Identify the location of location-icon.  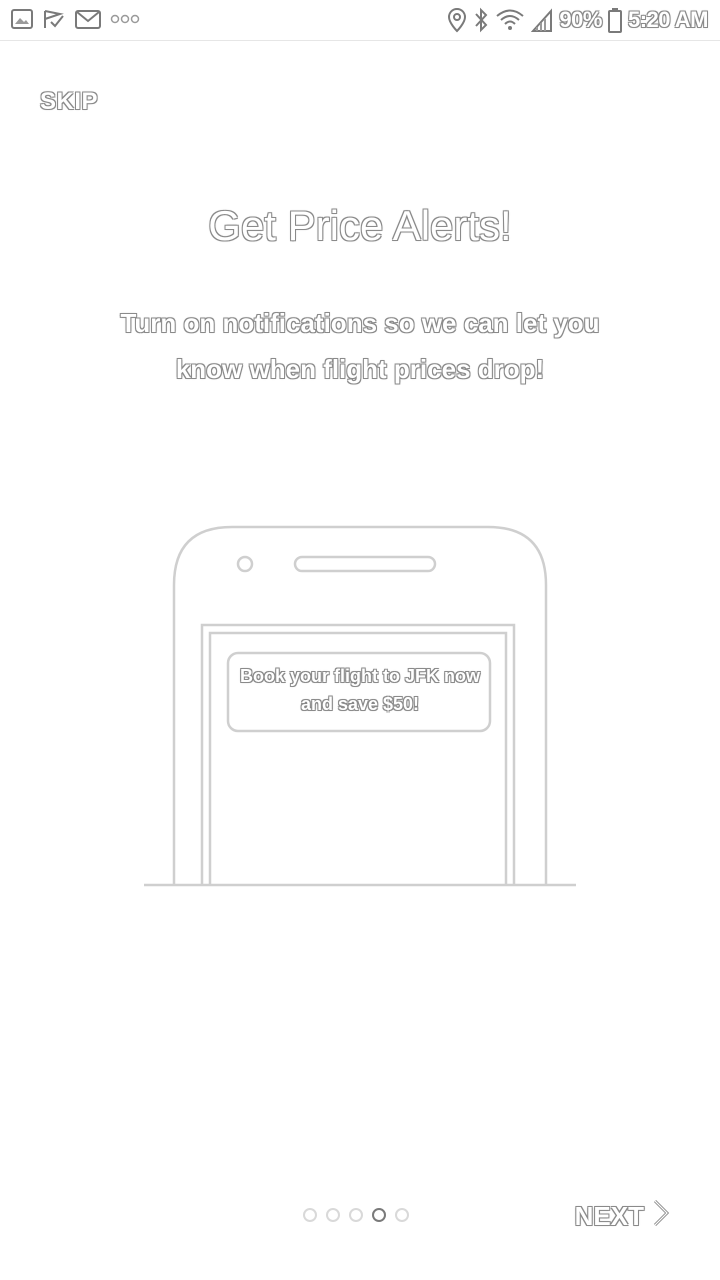
(457, 20).